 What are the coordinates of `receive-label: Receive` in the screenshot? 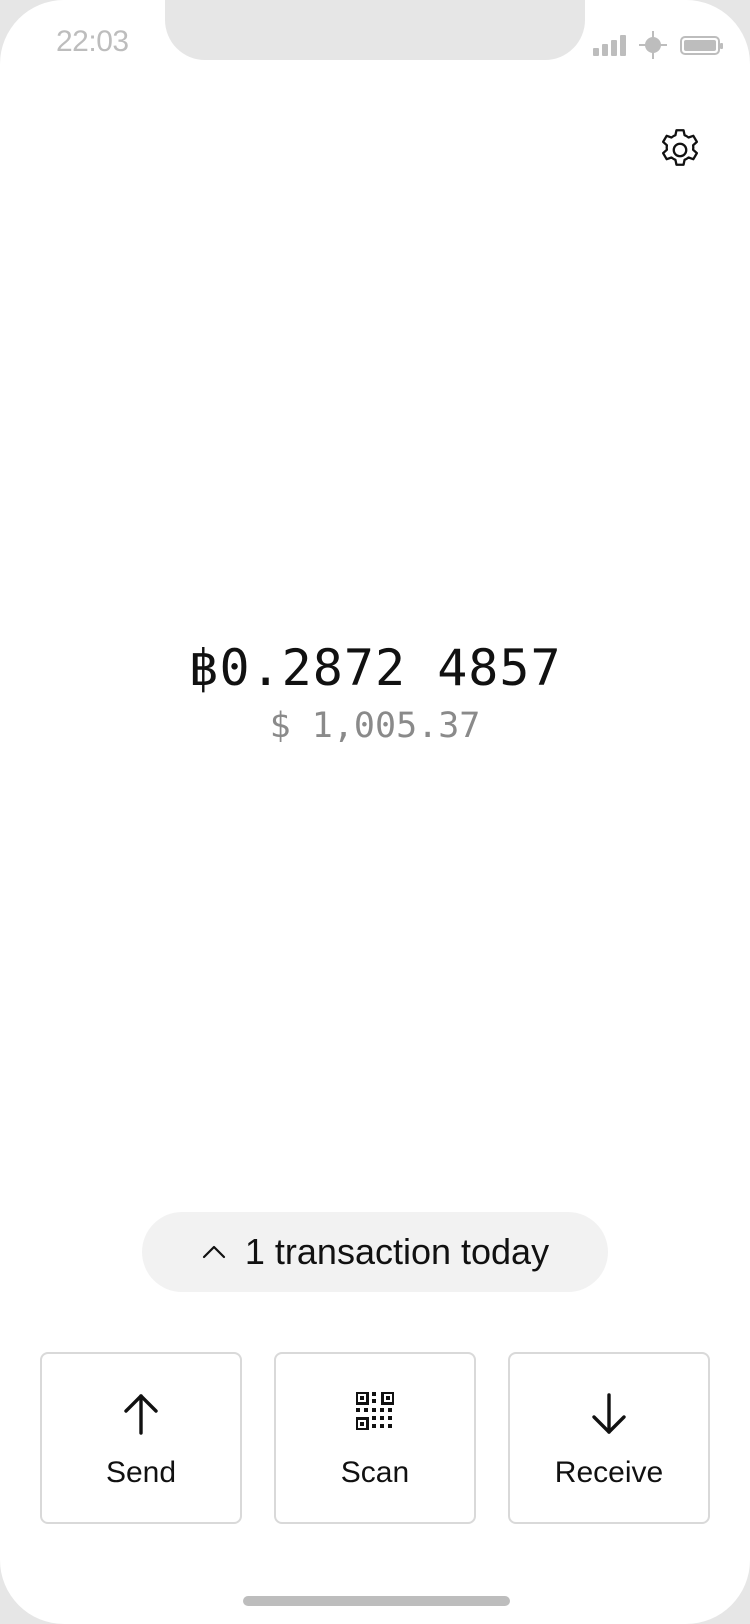 It's located at (609, 1472).